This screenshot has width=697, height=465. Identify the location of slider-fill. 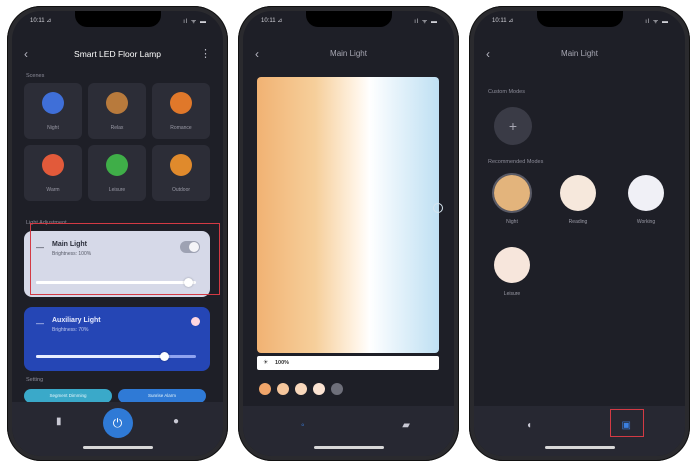
(100, 356).